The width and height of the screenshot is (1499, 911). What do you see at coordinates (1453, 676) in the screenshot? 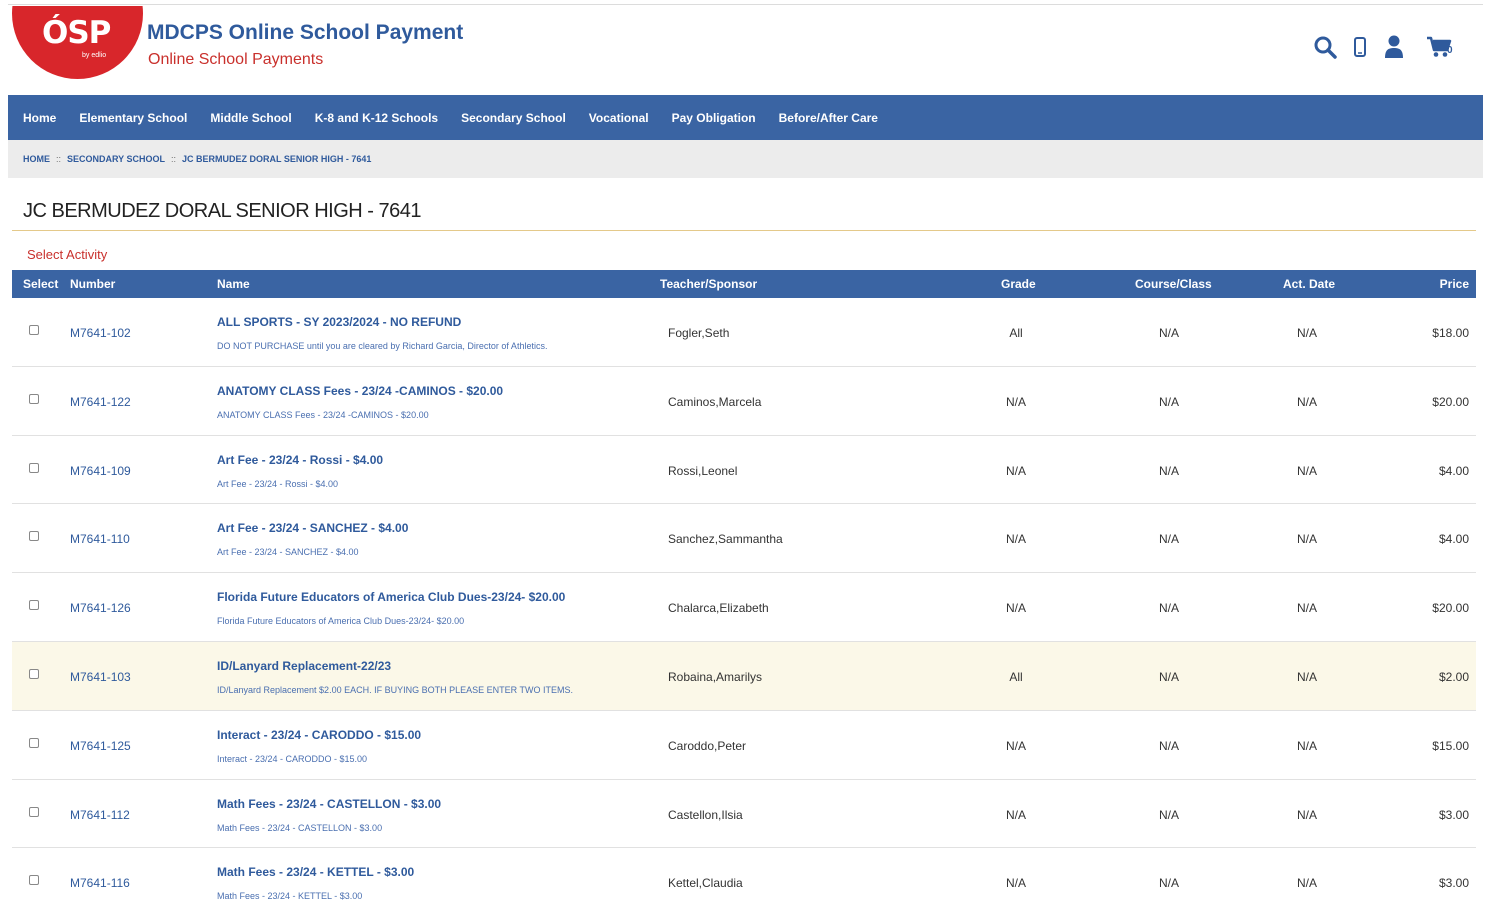
I see `price: $2.00` at bounding box center [1453, 676].